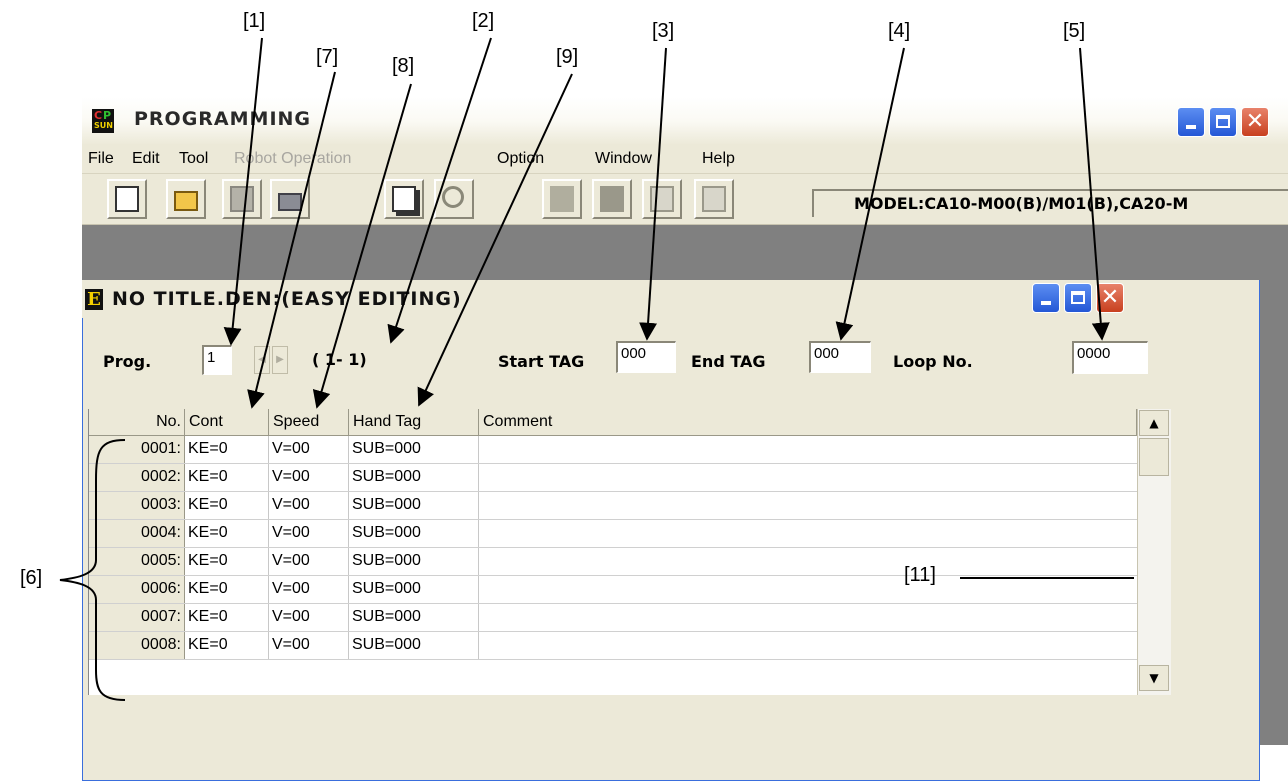 The height and width of the screenshot is (781, 1288). I want to click on up-arrow-icon: ▲, so click(1154, 423).